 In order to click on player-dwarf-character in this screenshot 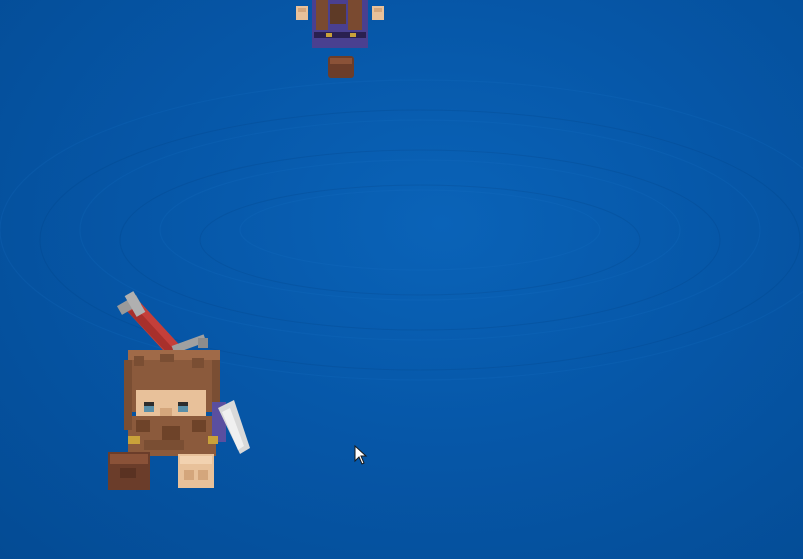, I will do `click(180, 395)`.